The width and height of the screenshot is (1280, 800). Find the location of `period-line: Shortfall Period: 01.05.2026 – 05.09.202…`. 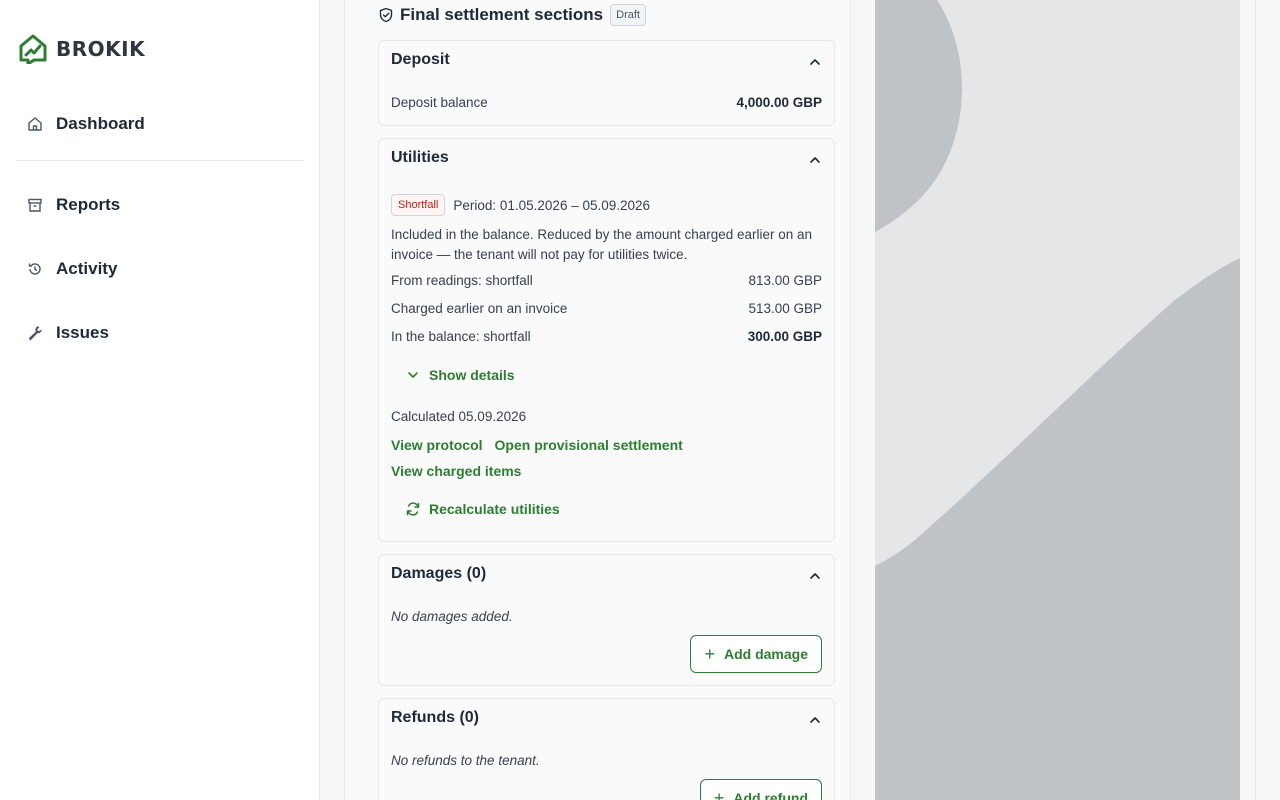

period-line: Shortfall Period: 01.05.2026 – 05.09.202… is located at coordinates (520, 205).